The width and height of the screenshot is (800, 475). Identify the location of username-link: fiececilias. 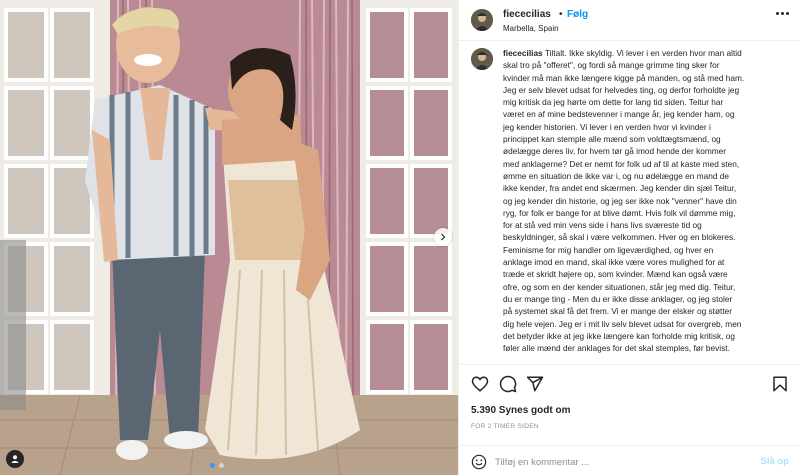
(527, 14).